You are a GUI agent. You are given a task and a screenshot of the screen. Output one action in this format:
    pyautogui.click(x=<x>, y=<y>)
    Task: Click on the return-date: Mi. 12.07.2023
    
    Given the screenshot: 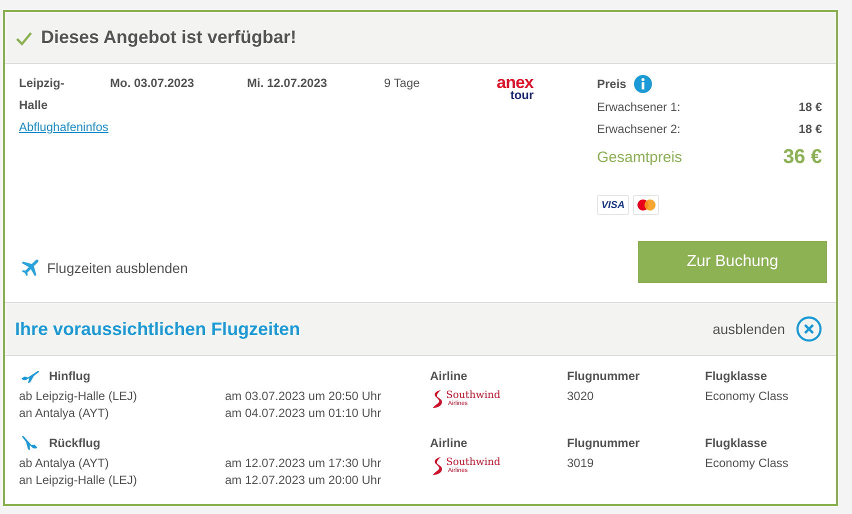 What is the action you would take?
    pyautogui.click(x=287, y=83)
    